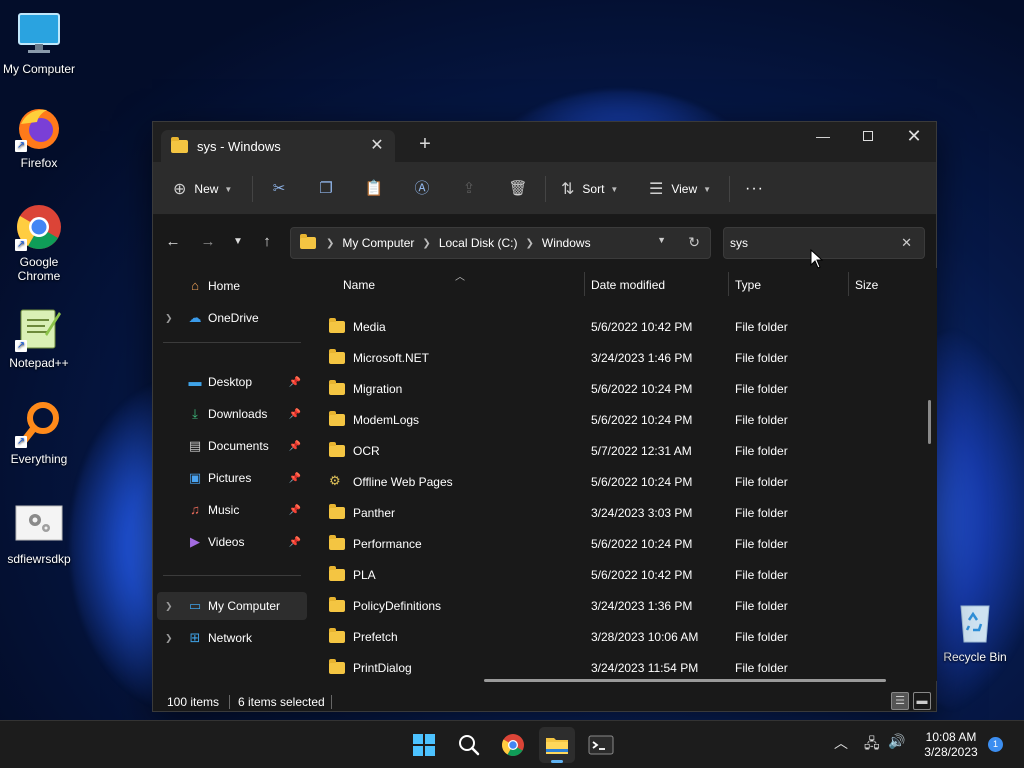 Image resolution: width=1024 pixels, height=768 pixels. Describe the element at coordinates (995, 744) in the screenshot. I see `notification-badge: 1` at that location.